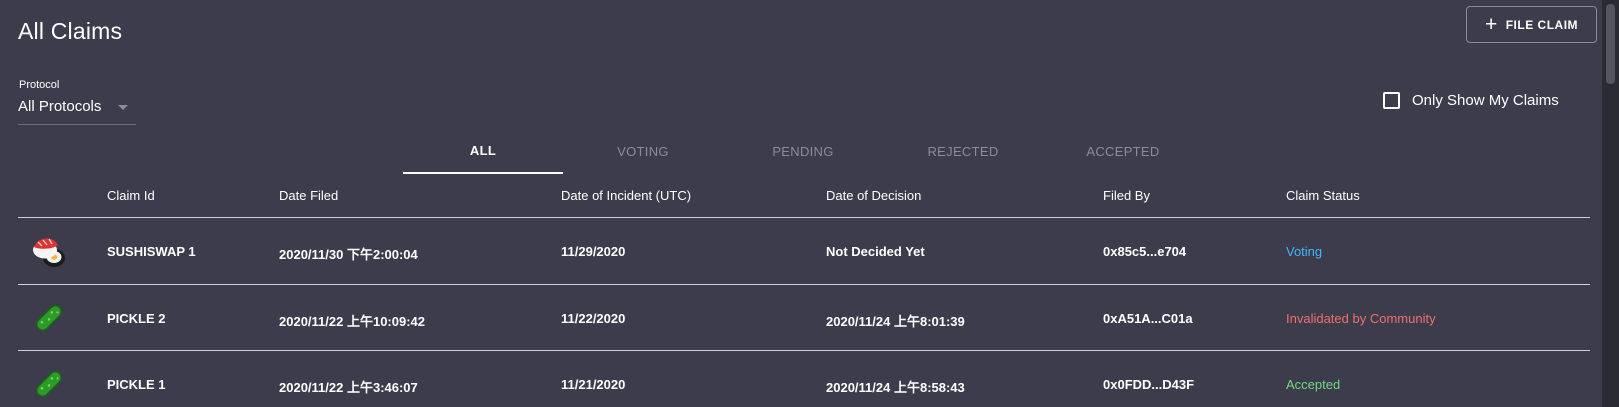  I want to click on date-filed: 2020/11/30 下午2:00:04, so click(348, 254).